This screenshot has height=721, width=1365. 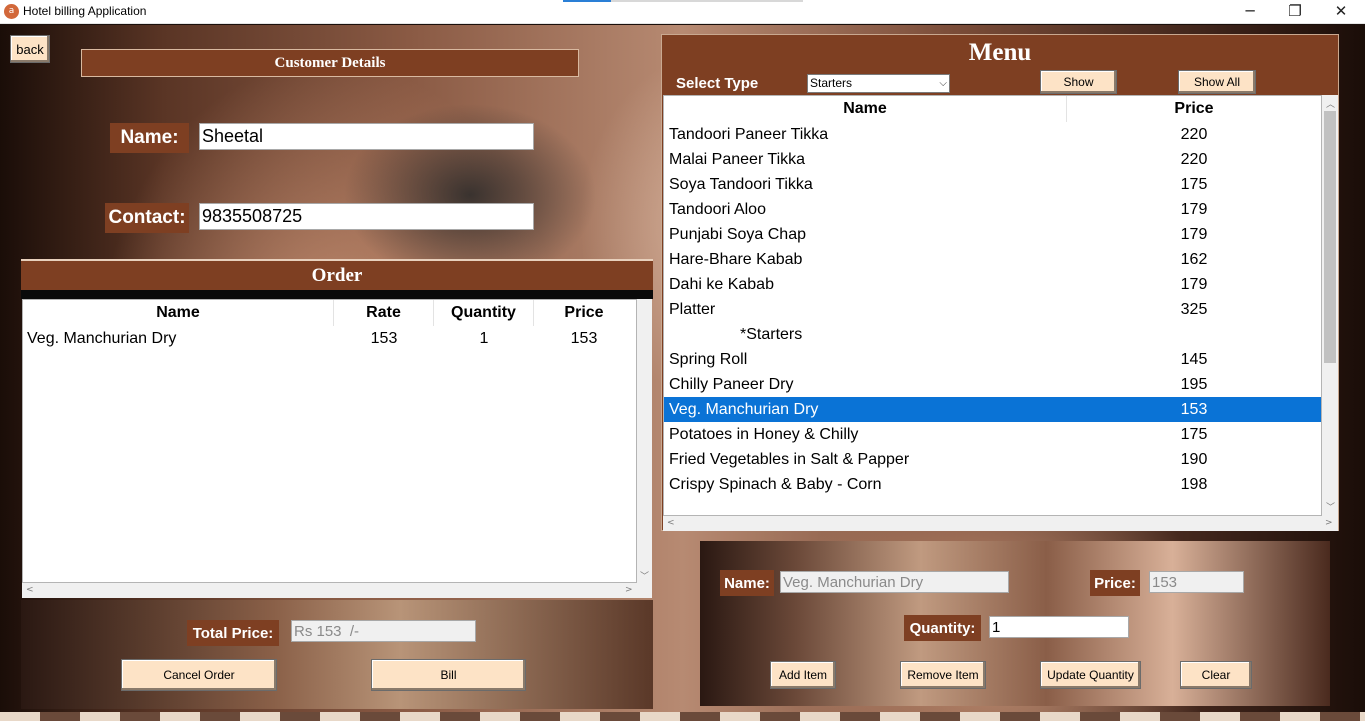 I want to click on menu-item-price: 190, so click(x=1194, y=459).